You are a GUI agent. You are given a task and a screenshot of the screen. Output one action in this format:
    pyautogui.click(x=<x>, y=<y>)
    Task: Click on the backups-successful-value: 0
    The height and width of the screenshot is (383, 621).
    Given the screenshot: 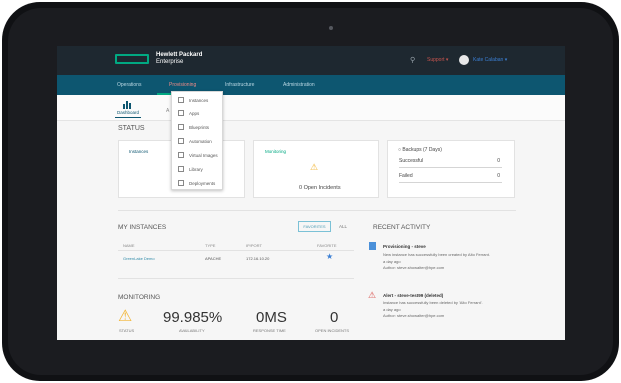 What is the action you would take?
    pyautogui.click(x=498, y=161)
    